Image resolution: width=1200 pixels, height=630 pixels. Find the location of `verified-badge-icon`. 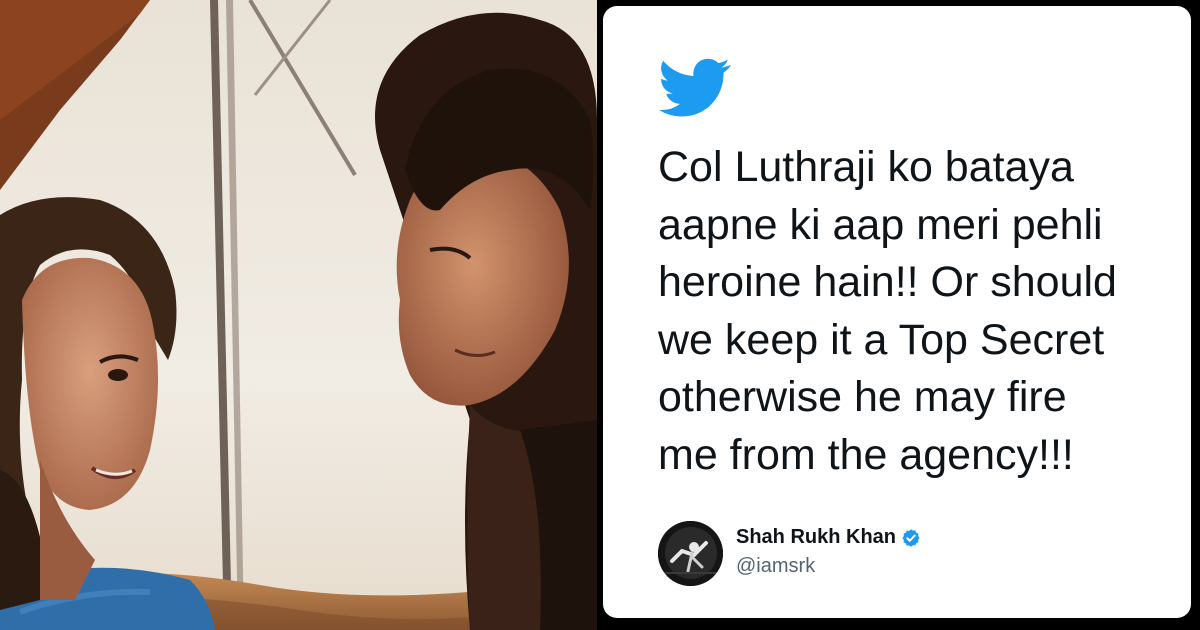

verified-badge-icon is located at coordinates (911, 537).